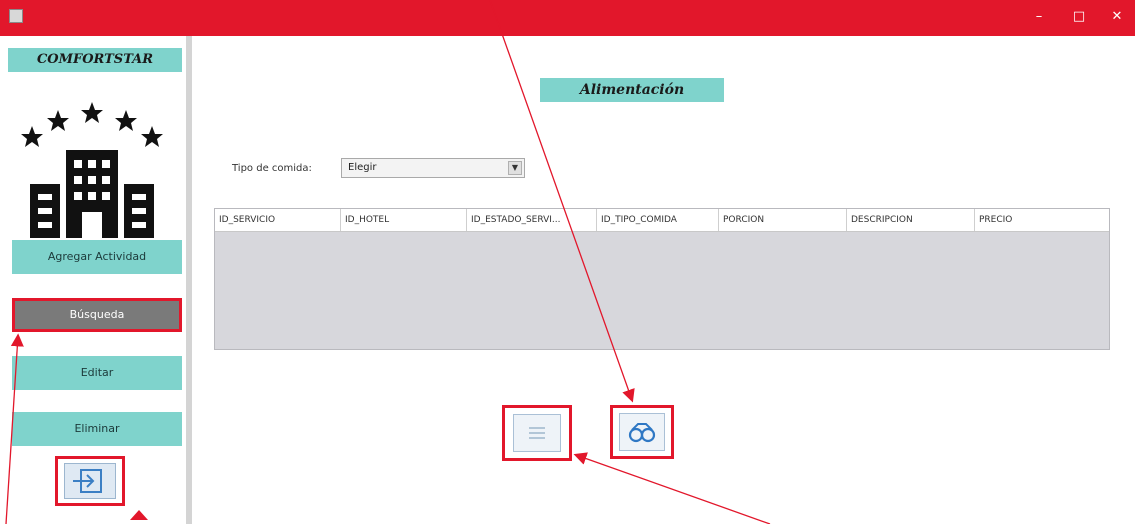 The height and width of the screenshot is (524, 1135). I want to click on search-button, so click(642, 432).